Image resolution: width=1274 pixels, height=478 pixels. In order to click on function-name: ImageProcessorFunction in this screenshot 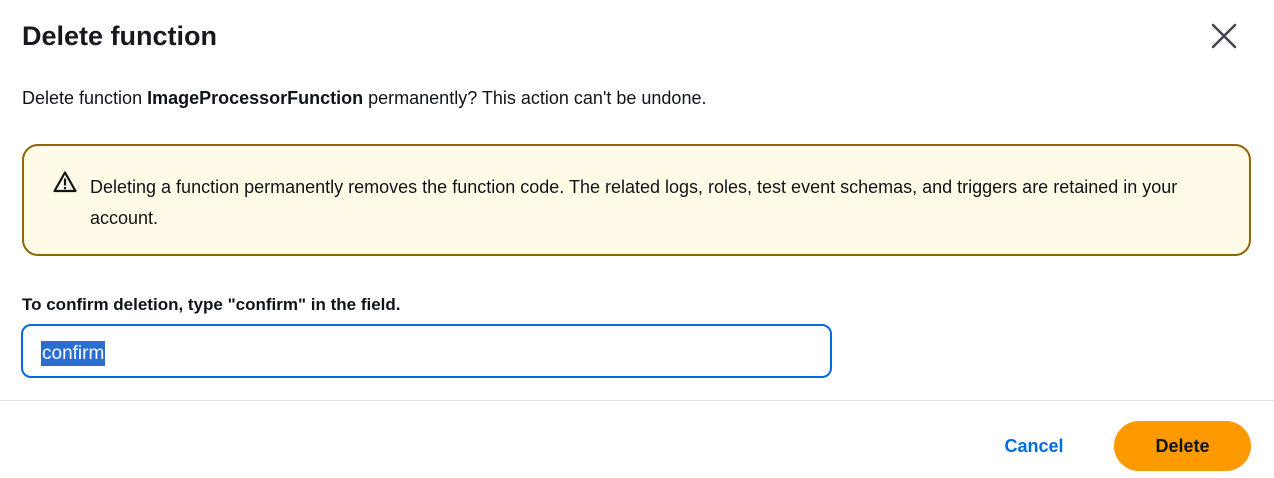, I will do `click(255, 98)`.